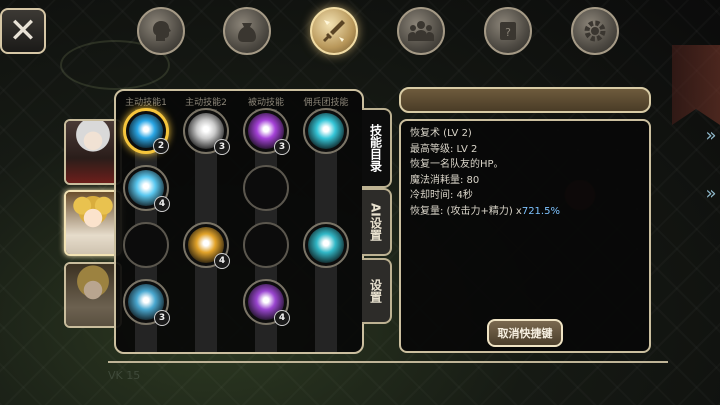 Image resolution: width=720 pixels, height=405 pixels. I want to click on column-header-active-1: 主动技能1, so click(146, 103).